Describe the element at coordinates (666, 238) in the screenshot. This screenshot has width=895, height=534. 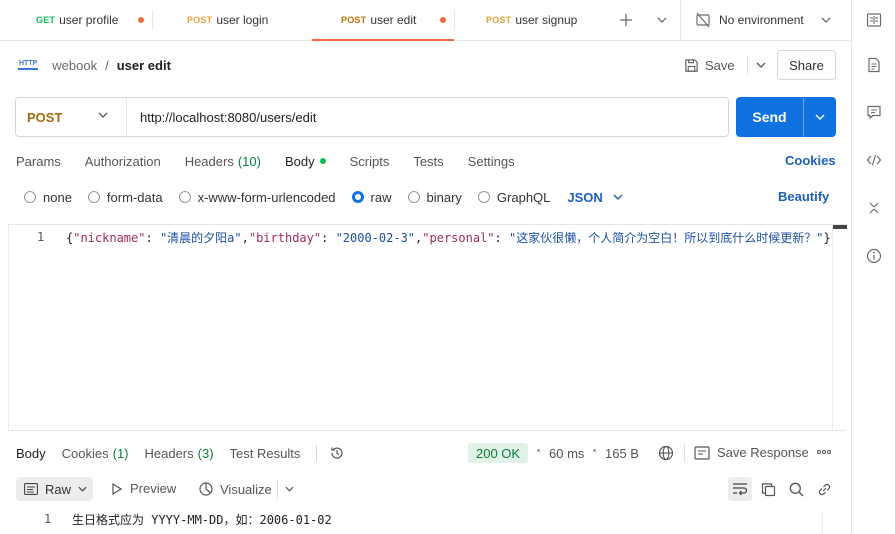
I see `json-string: "这家伙很懒，个人简介为空白！所以到底什么时候更新？"` at that location.